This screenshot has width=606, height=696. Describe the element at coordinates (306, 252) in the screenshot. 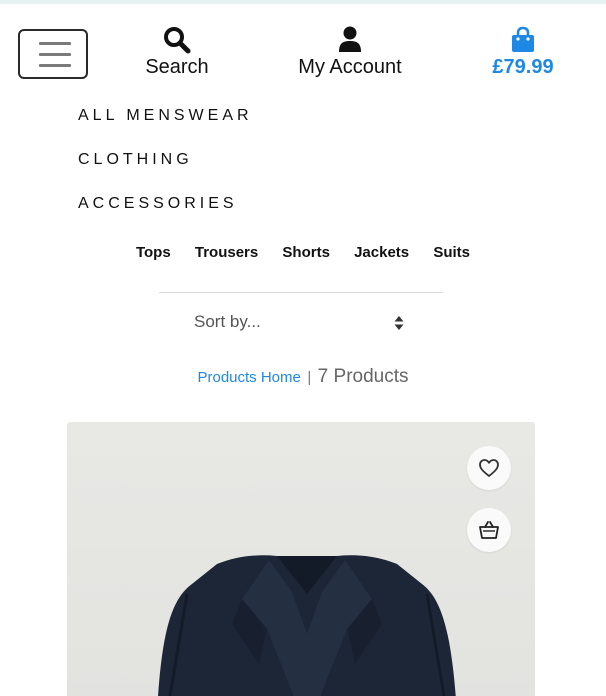

I see `subnav-link-shorts: Shorts` at that location.